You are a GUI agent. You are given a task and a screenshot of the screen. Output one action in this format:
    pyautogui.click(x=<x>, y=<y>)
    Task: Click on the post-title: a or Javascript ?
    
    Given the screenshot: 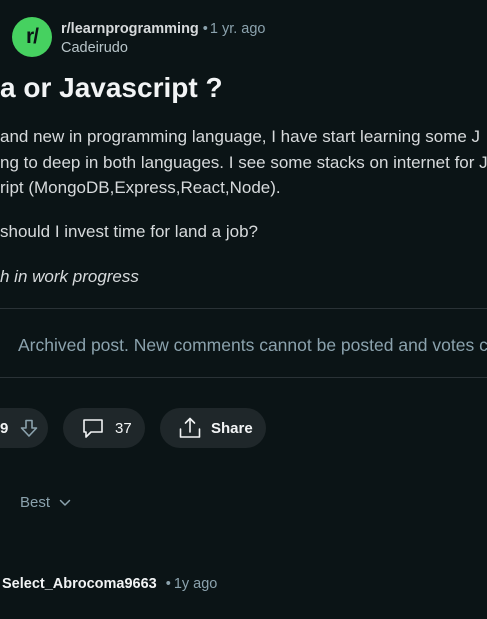 What is the action you would take?
    pyautogui.click(x=111, y=87)
    